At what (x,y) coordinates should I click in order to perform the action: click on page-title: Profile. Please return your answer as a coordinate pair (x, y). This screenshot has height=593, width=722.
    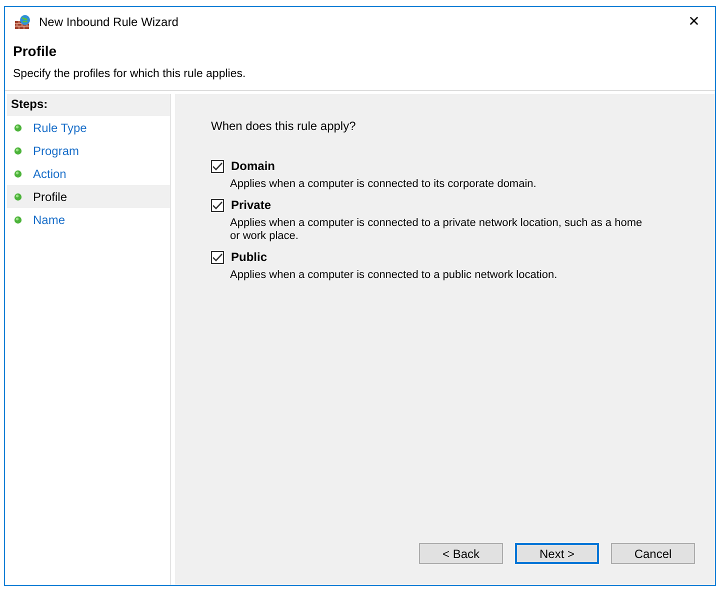
    Looking at the image, I should click on (35, 51).